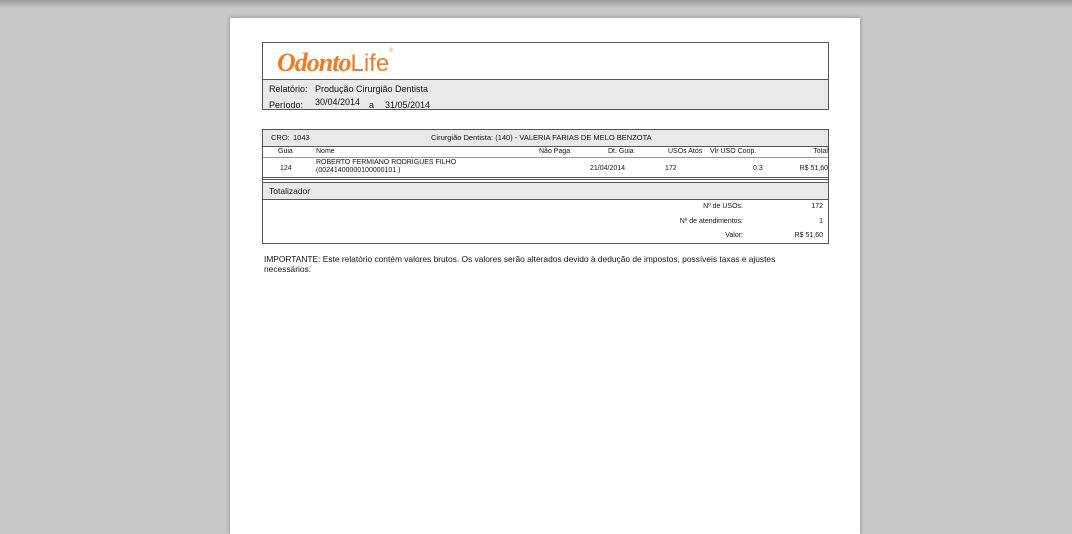  Describe the element at coordinates (386, 162) in the screenshot. I see `row-nome: ROBERTO FERMIANO RODRIGUES FILHO` at that location.